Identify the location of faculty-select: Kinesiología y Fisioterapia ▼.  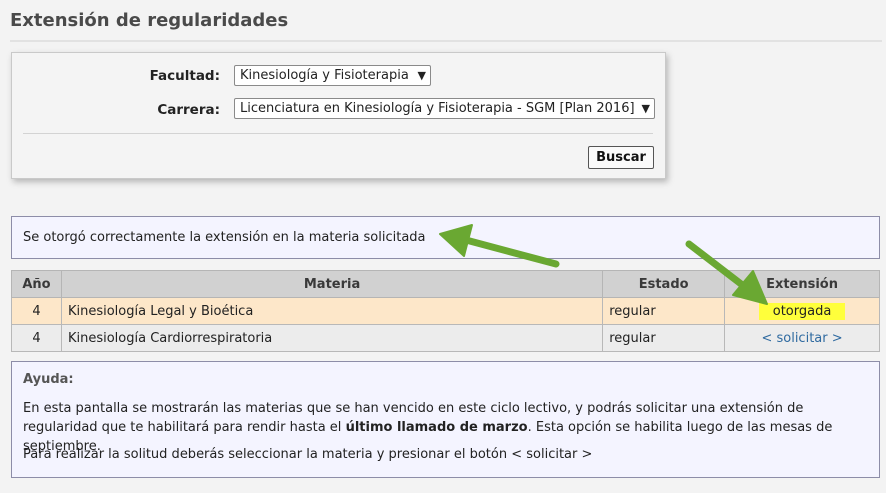
(332, 75).